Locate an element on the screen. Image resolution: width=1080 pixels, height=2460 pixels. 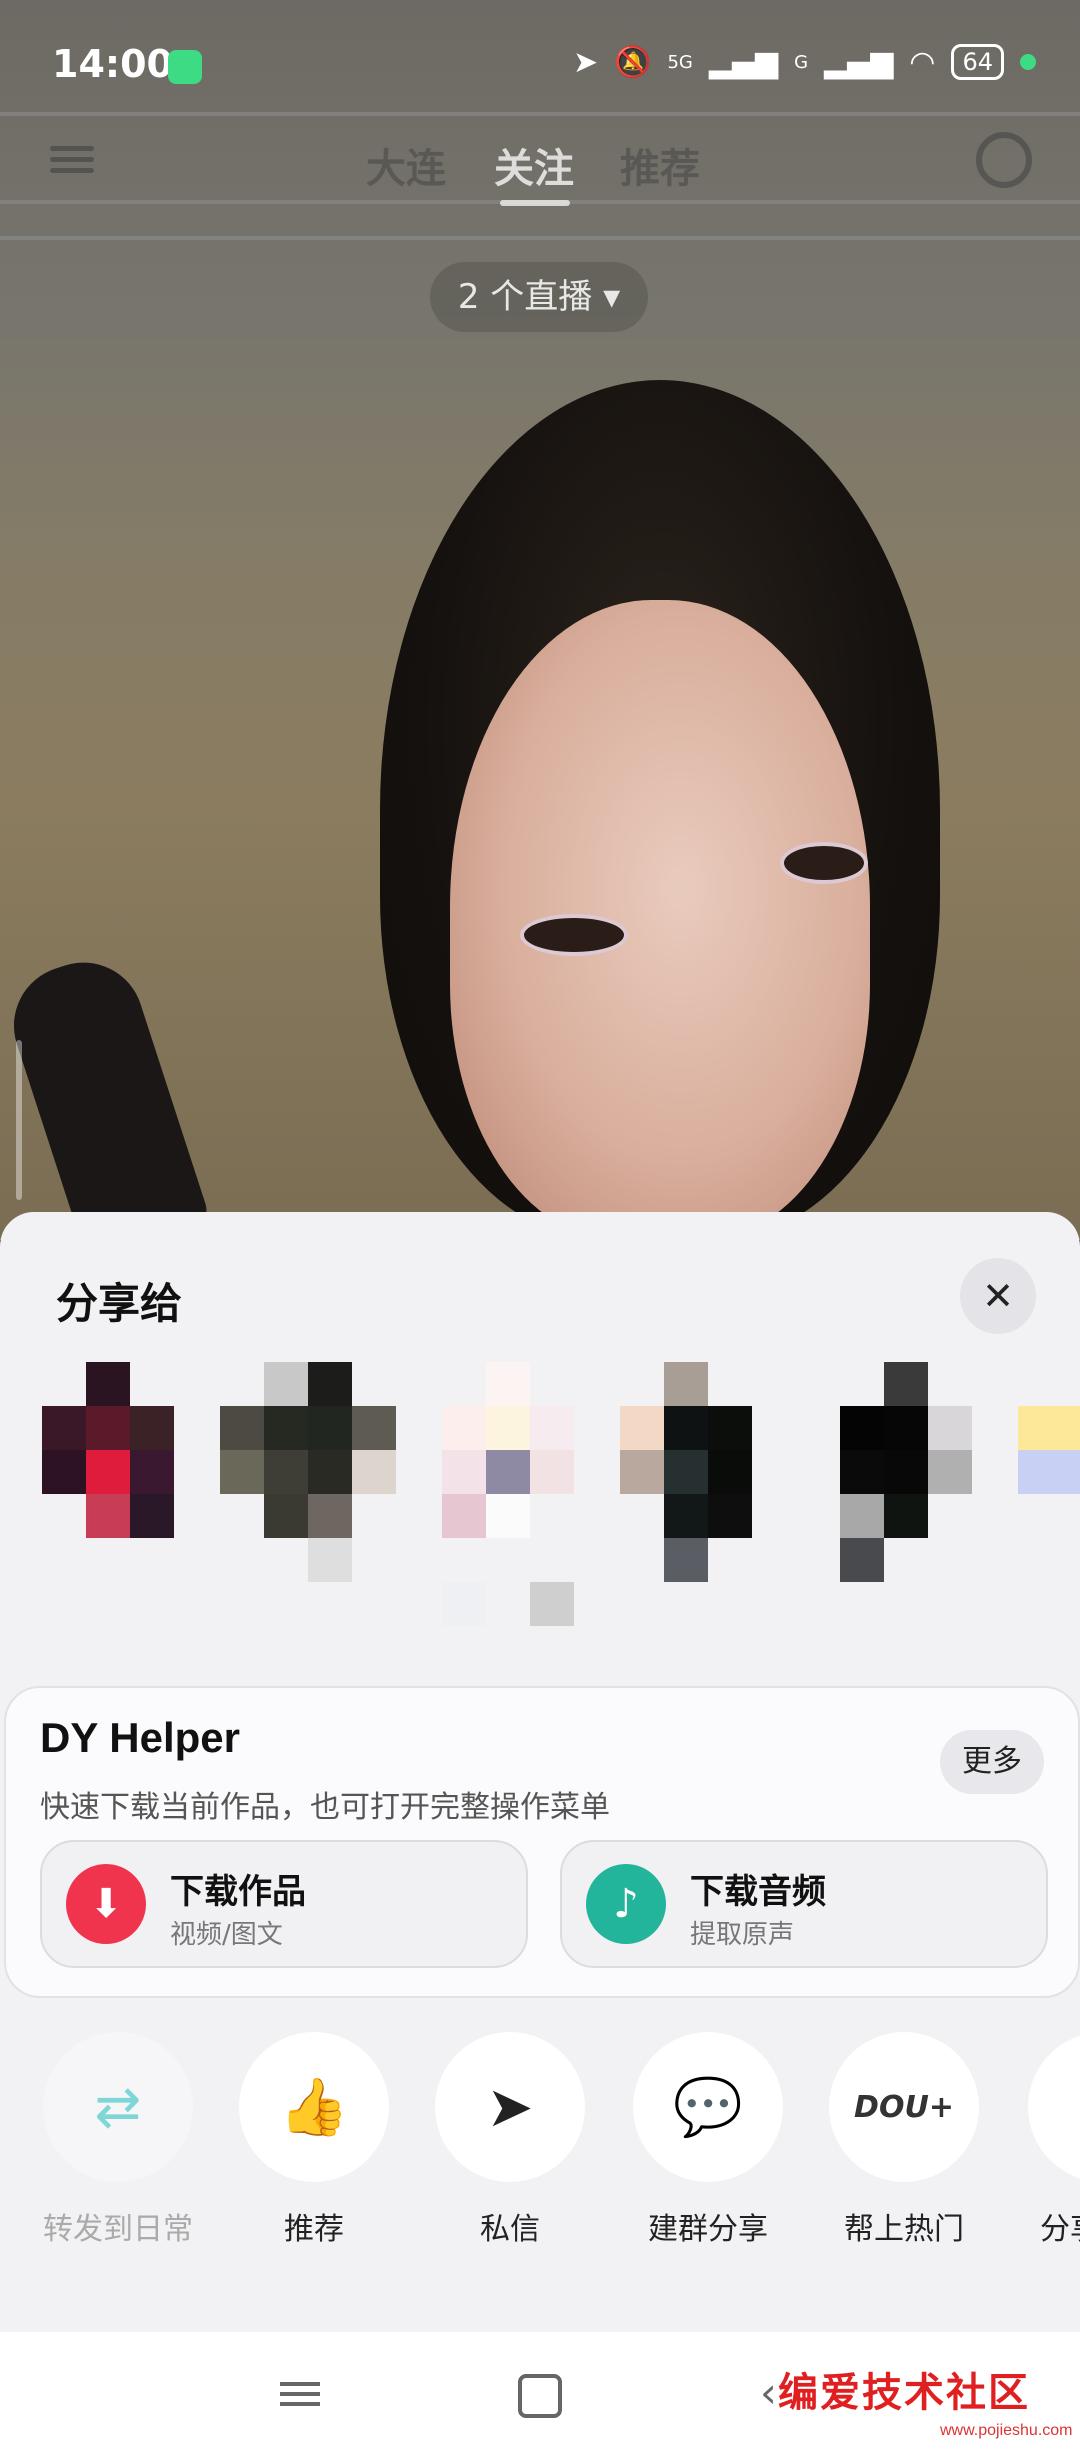
thumbs-up-icon: 👍 is located at coordinates (314, 2107).